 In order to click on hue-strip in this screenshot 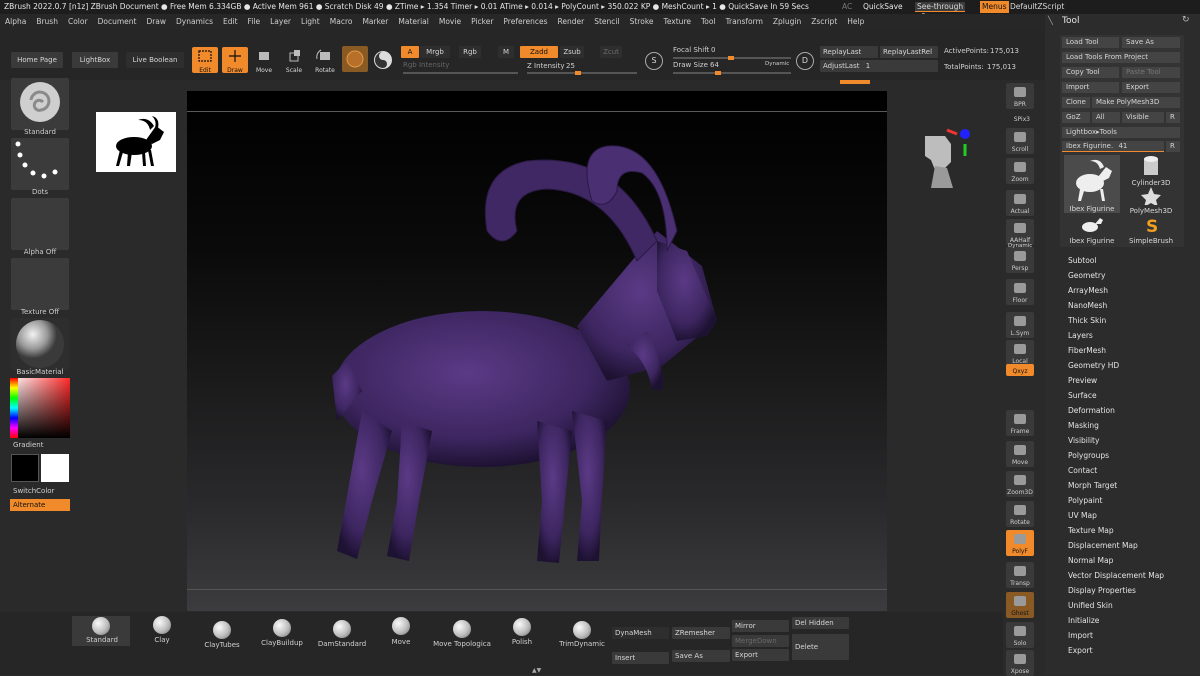, I will do `click(14, 408)`.